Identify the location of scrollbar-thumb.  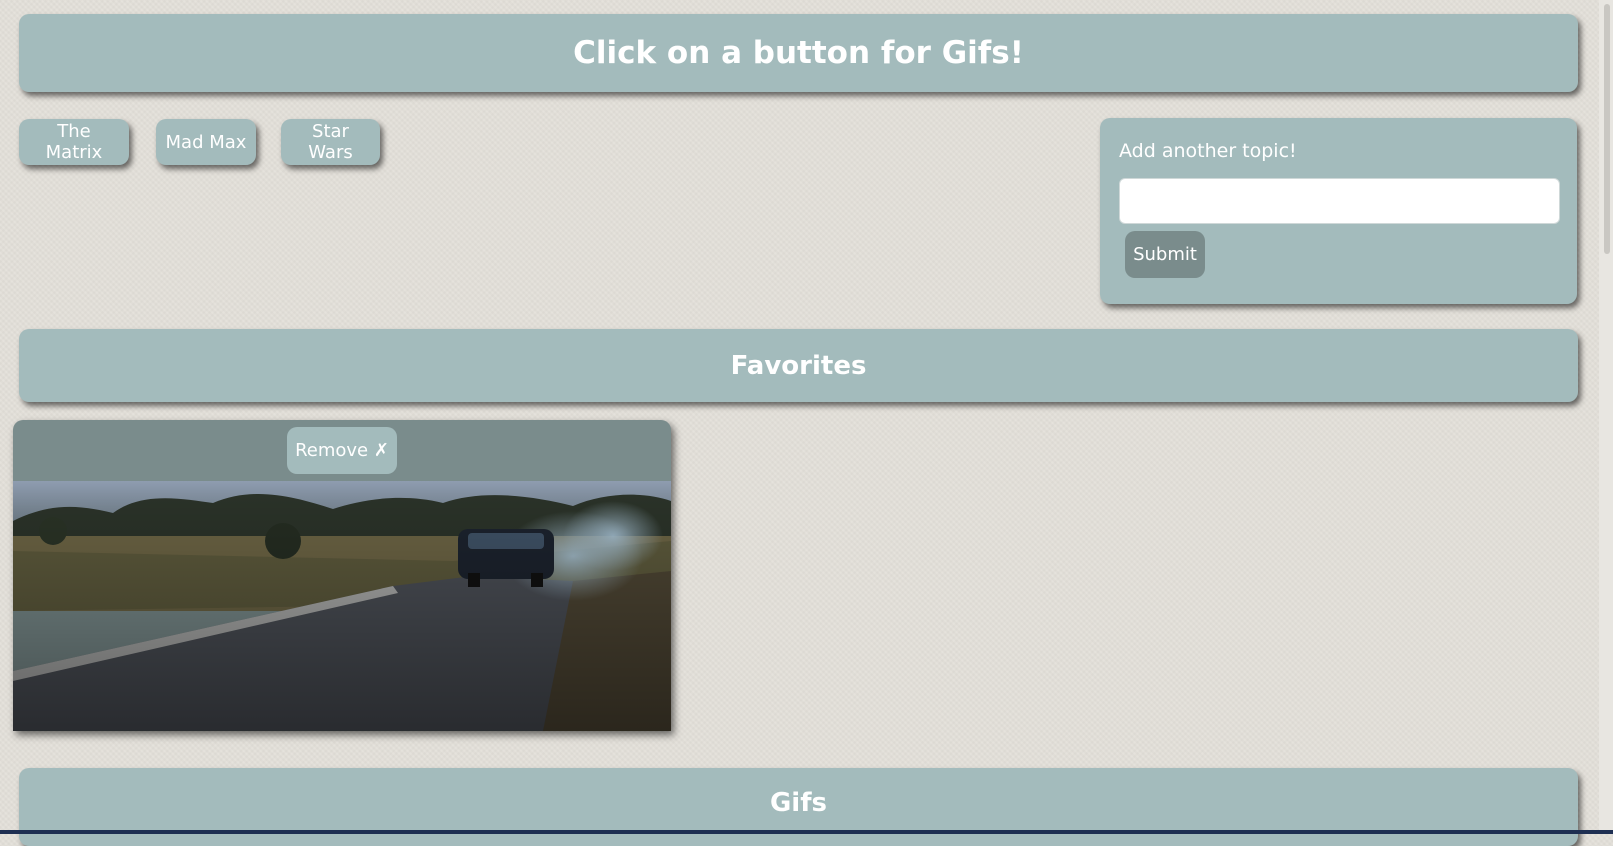
(1607, 129).